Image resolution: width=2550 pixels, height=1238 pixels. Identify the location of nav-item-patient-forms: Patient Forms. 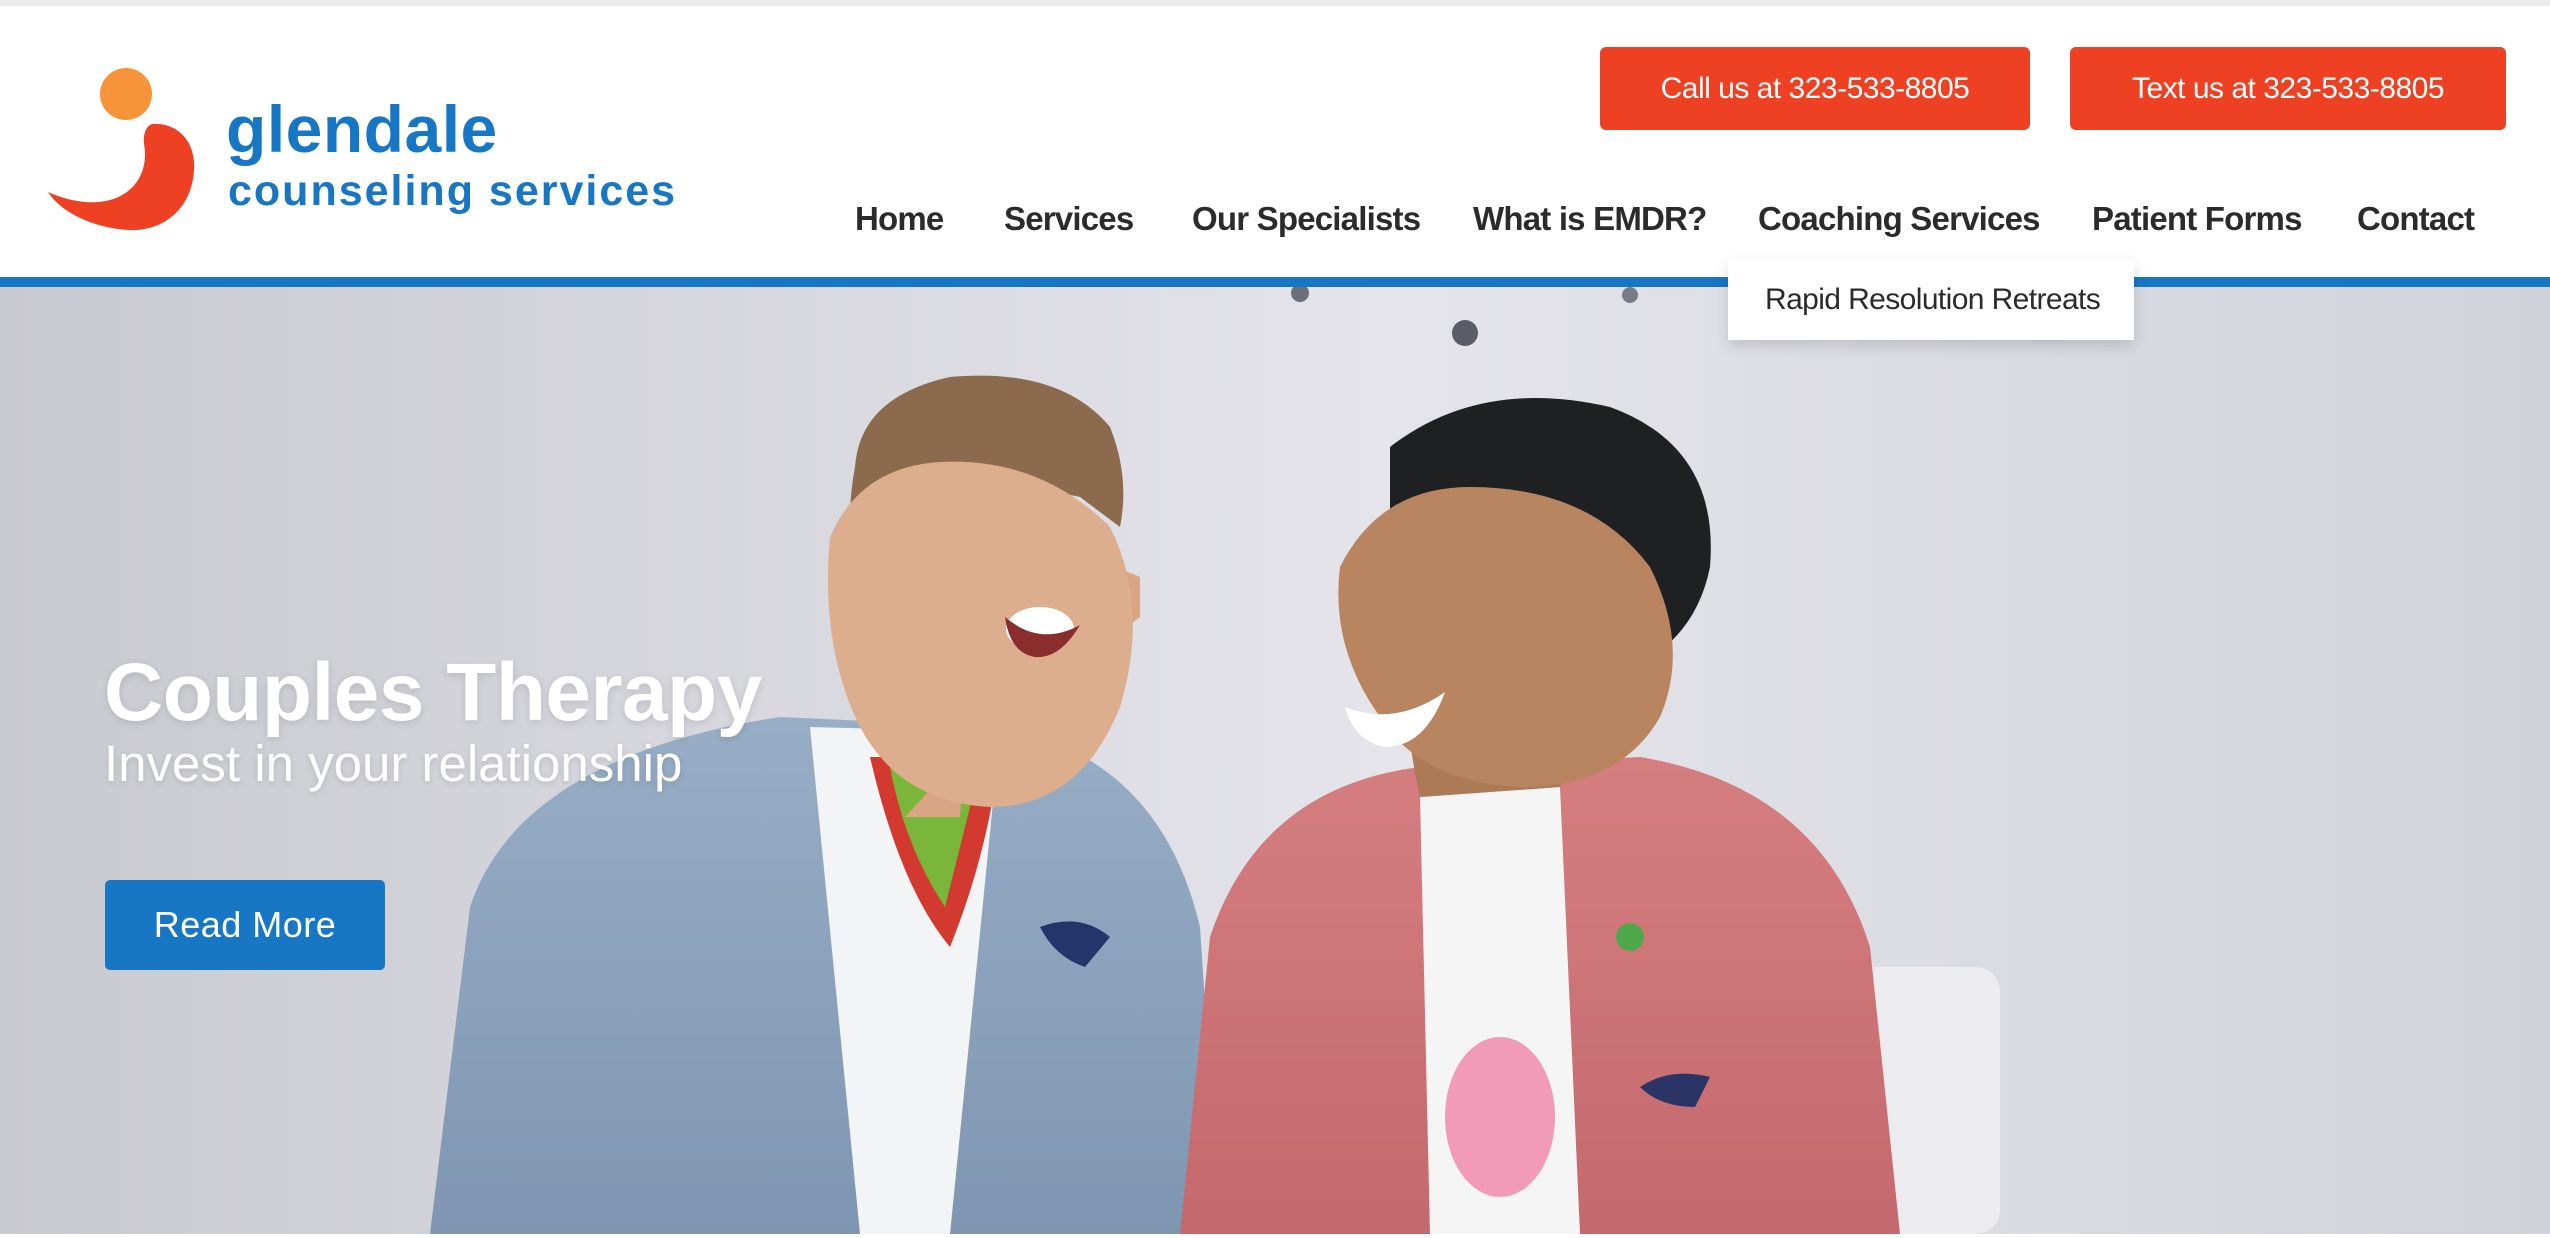
(2197, 219).